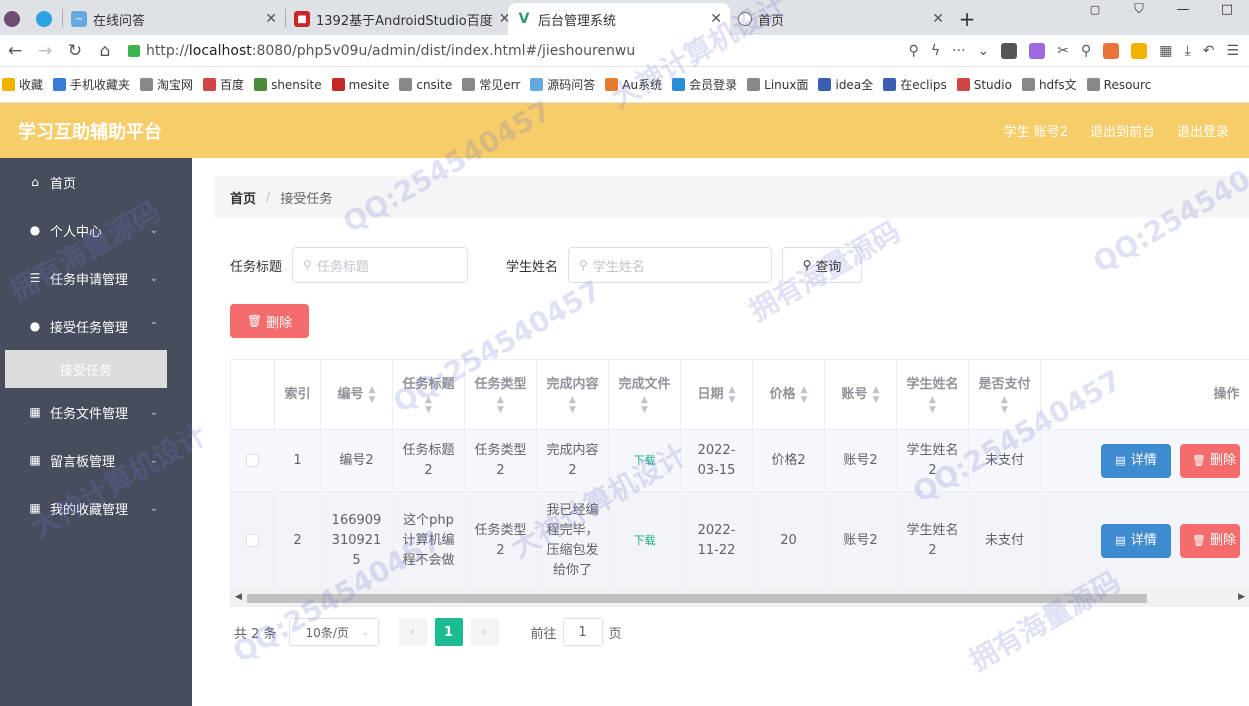 The image size is (1249, 706). I want to click on batch-delete-button: 🗑 删除, so click(269, 321).